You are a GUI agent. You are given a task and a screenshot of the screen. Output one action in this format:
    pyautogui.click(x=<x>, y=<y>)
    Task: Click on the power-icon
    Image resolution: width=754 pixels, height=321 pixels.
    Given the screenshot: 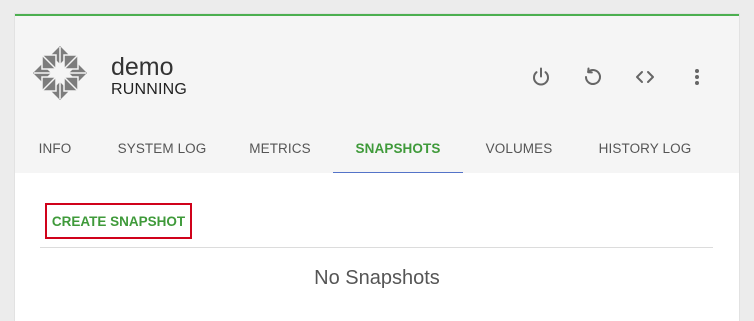 What is the action you would take?
    pyautogui.click(x=541, y=77)
    